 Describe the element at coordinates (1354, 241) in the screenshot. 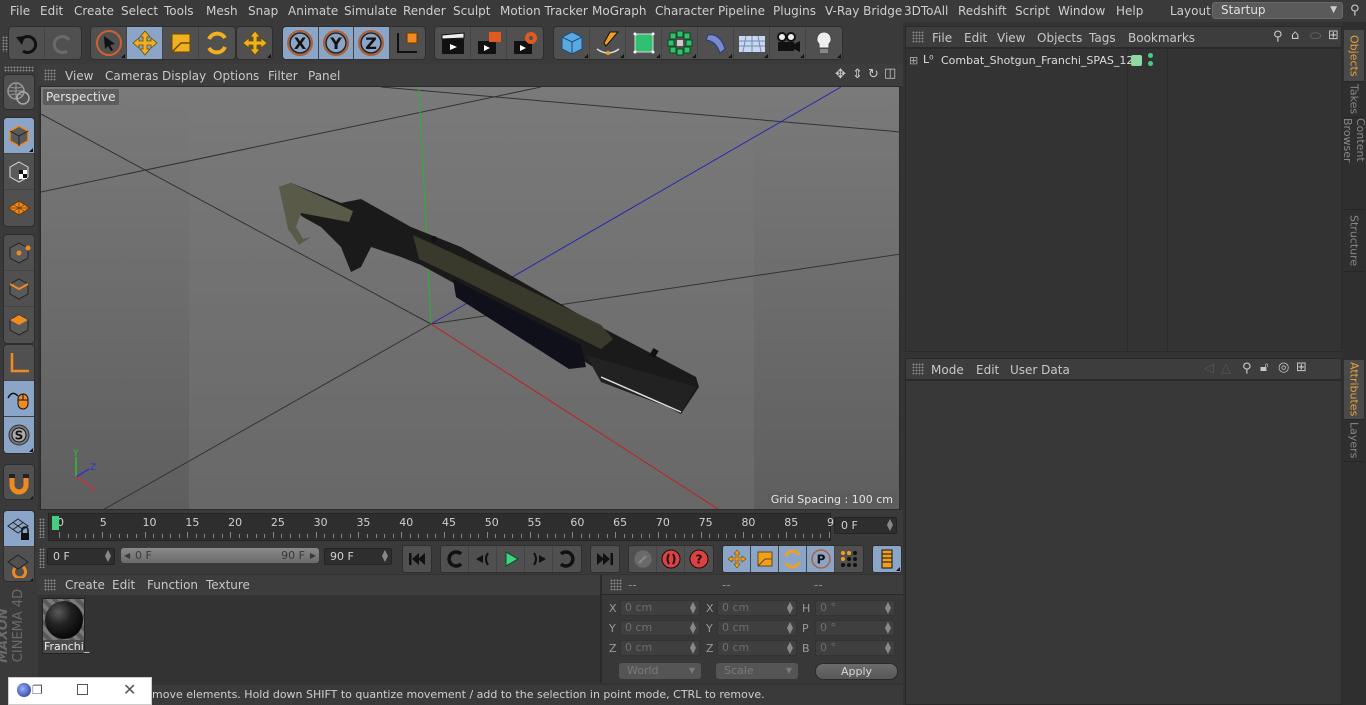

I see `tab-structure: Structure` at that location.